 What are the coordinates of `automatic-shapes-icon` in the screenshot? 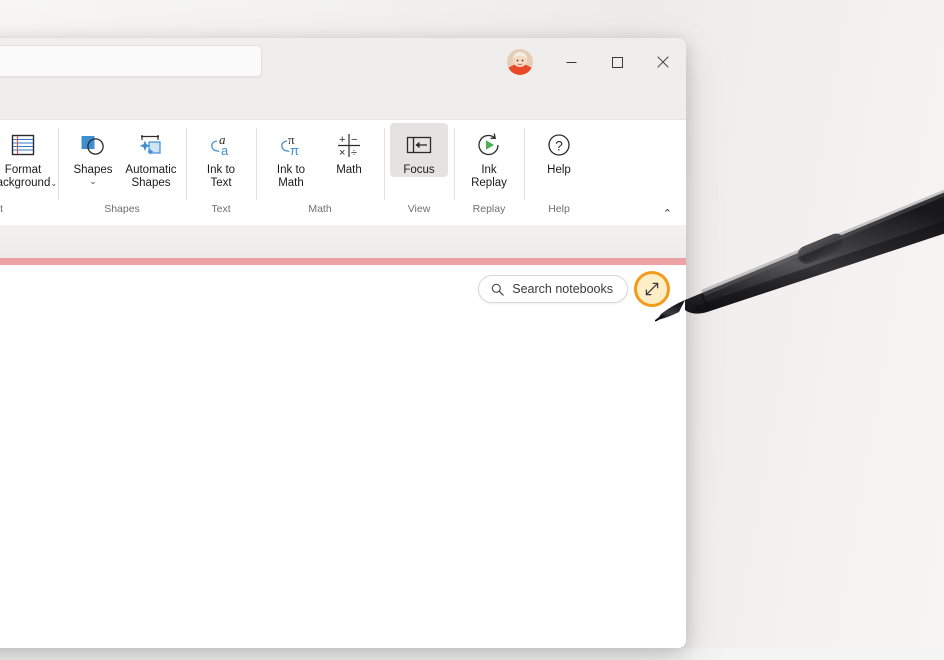 It's located at (151, 145).